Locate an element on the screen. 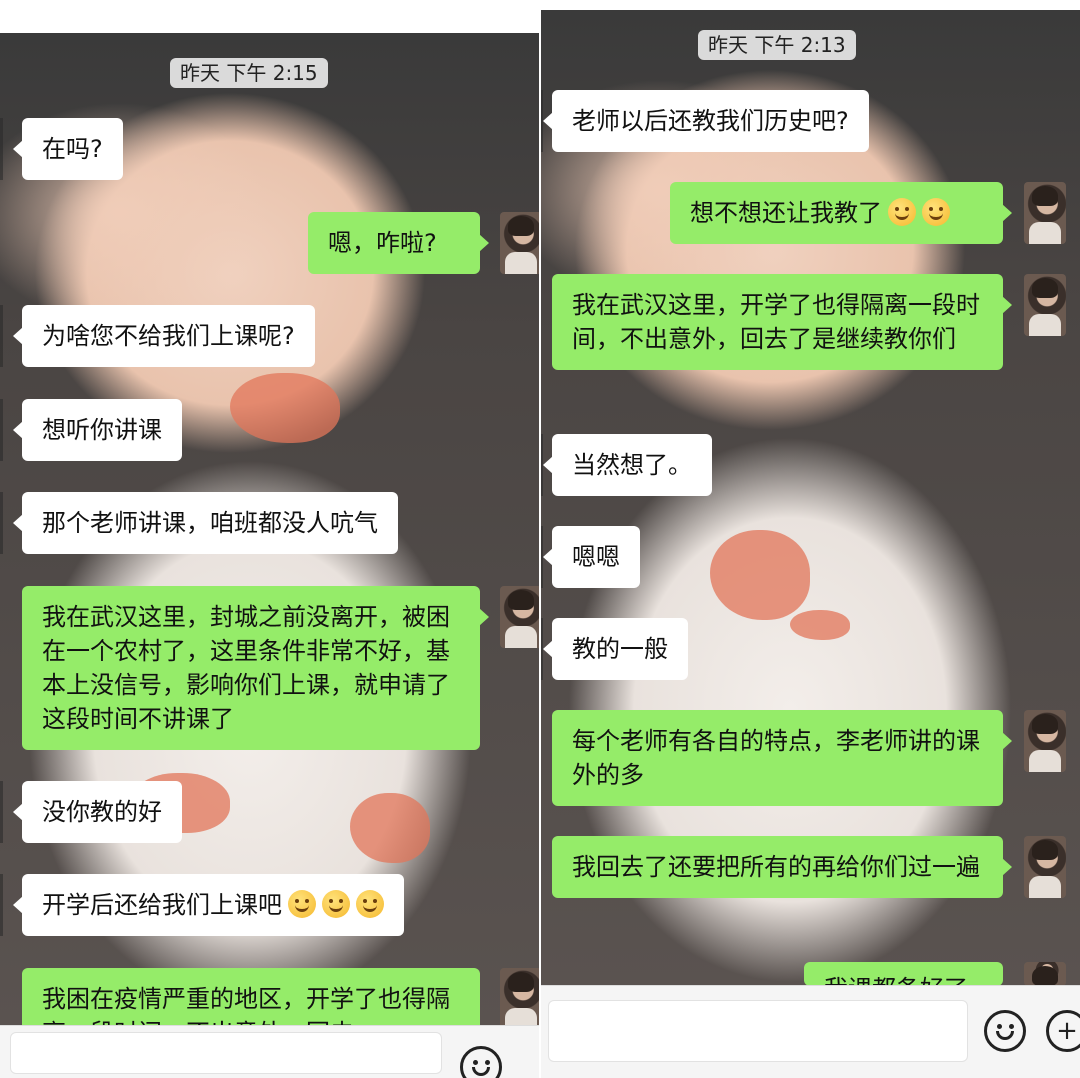 This screenshot has width=1080, height=1078. message-text: 在吗? is located at coordinates (72, 149).